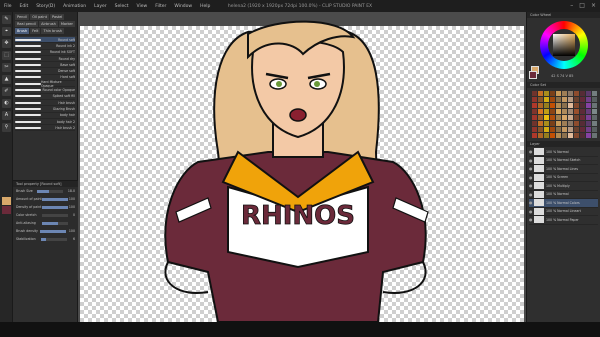 The height and width of the screenshot is (337, 600). Describe the element at coordinates (563, 203) in the screenshot. I see `layer-row-selected: ● 100 % Normal Colors` at that location.